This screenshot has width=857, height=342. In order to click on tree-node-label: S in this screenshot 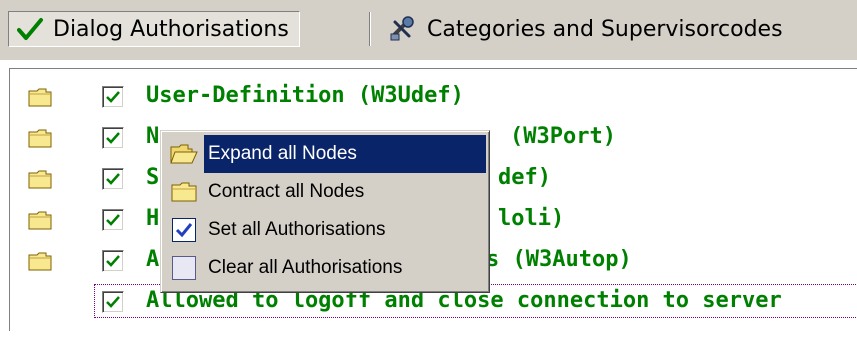, I will do `click(152, 177)`.